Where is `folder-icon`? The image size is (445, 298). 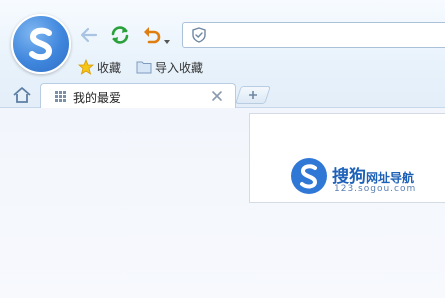
folder-icon is located at coordinates (144, 67).